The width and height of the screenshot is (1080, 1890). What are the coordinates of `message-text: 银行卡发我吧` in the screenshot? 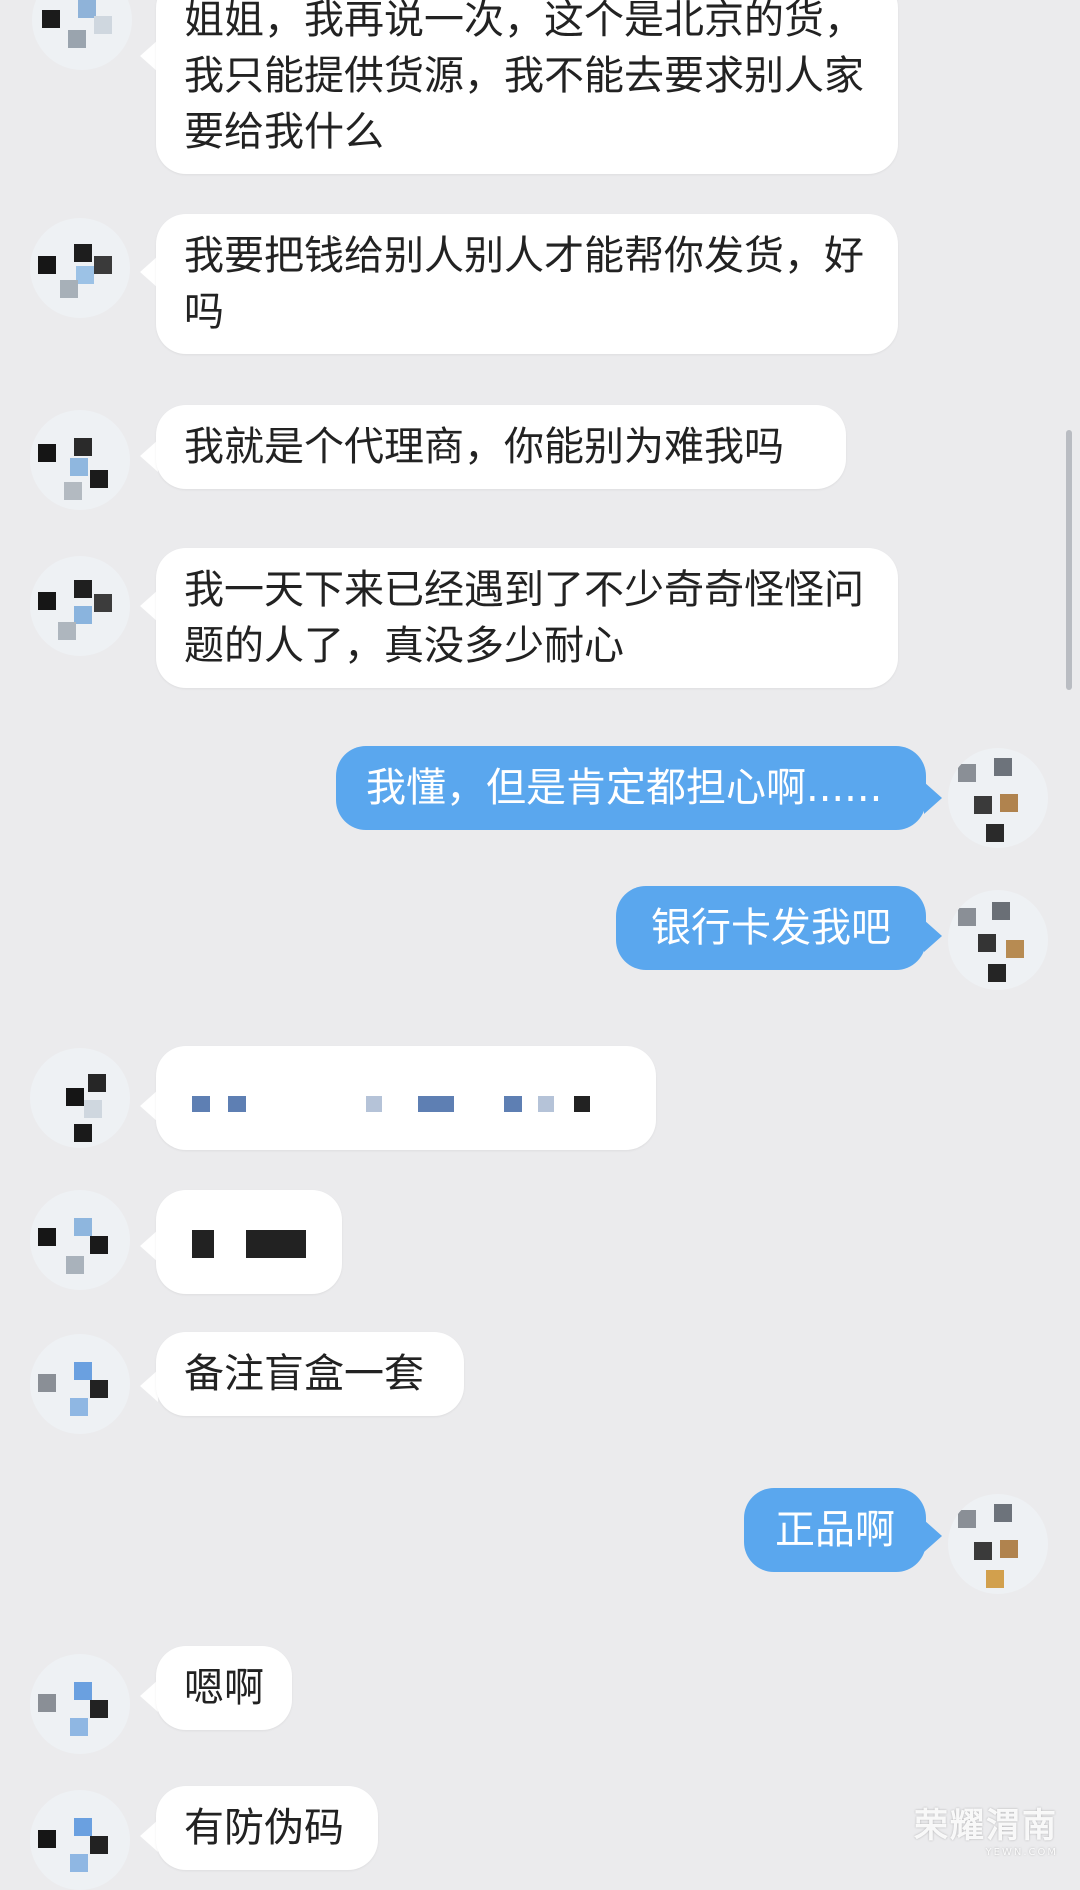 It's located at (771, 928).